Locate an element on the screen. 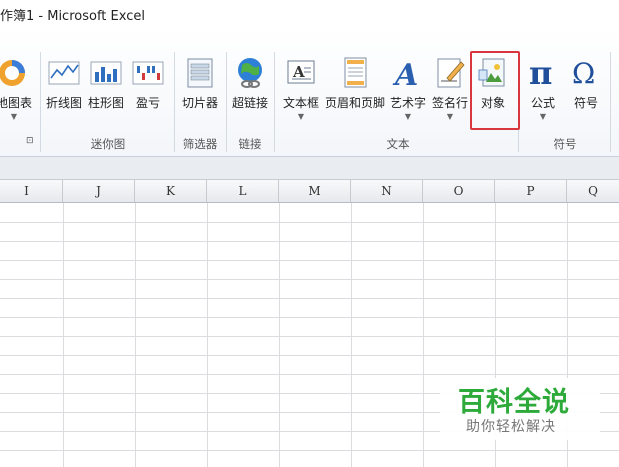  column-header-j: J is located at coordinates (99, 191).